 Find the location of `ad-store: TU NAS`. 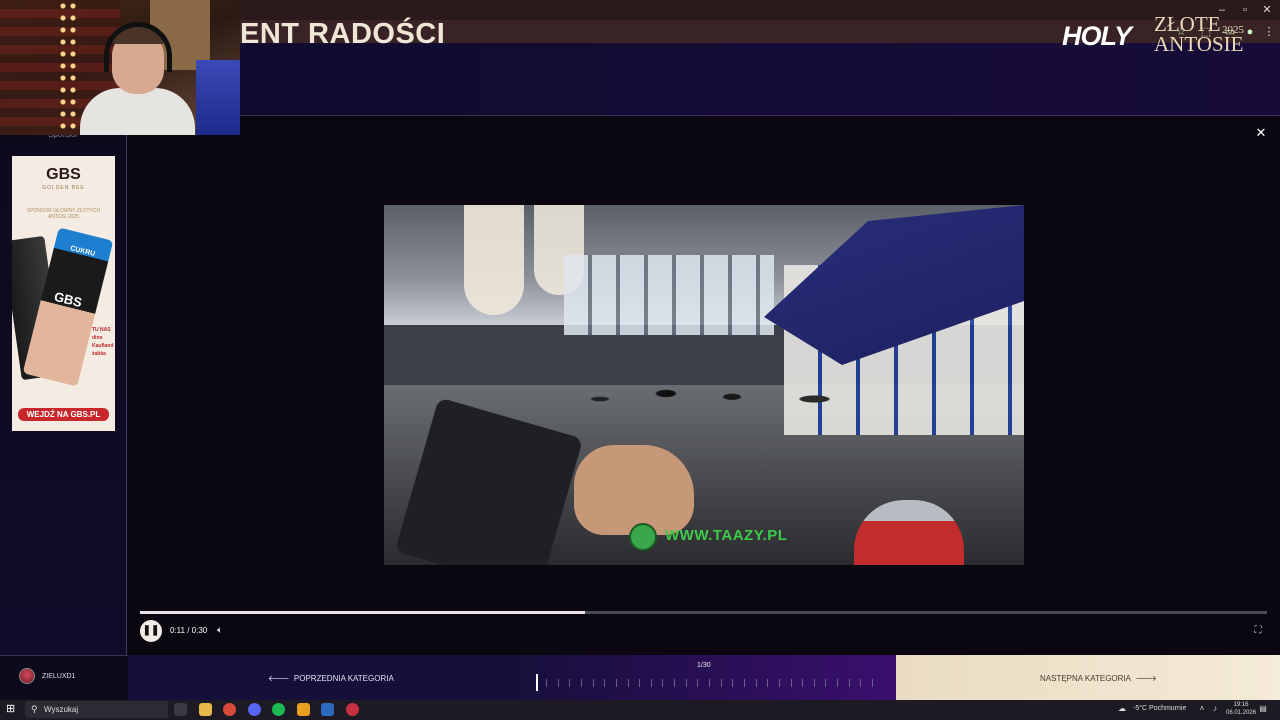

ad-store: TU NAS is located at coordinates (101, 330).